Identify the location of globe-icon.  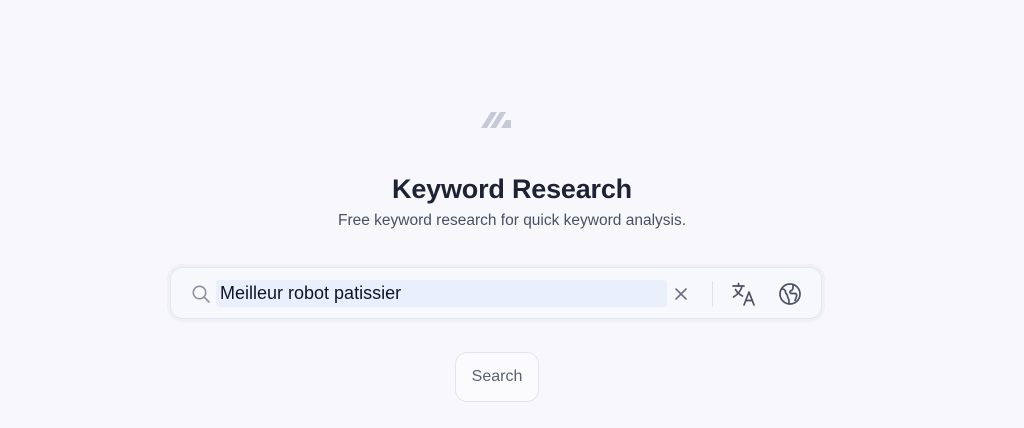
(790, 294).